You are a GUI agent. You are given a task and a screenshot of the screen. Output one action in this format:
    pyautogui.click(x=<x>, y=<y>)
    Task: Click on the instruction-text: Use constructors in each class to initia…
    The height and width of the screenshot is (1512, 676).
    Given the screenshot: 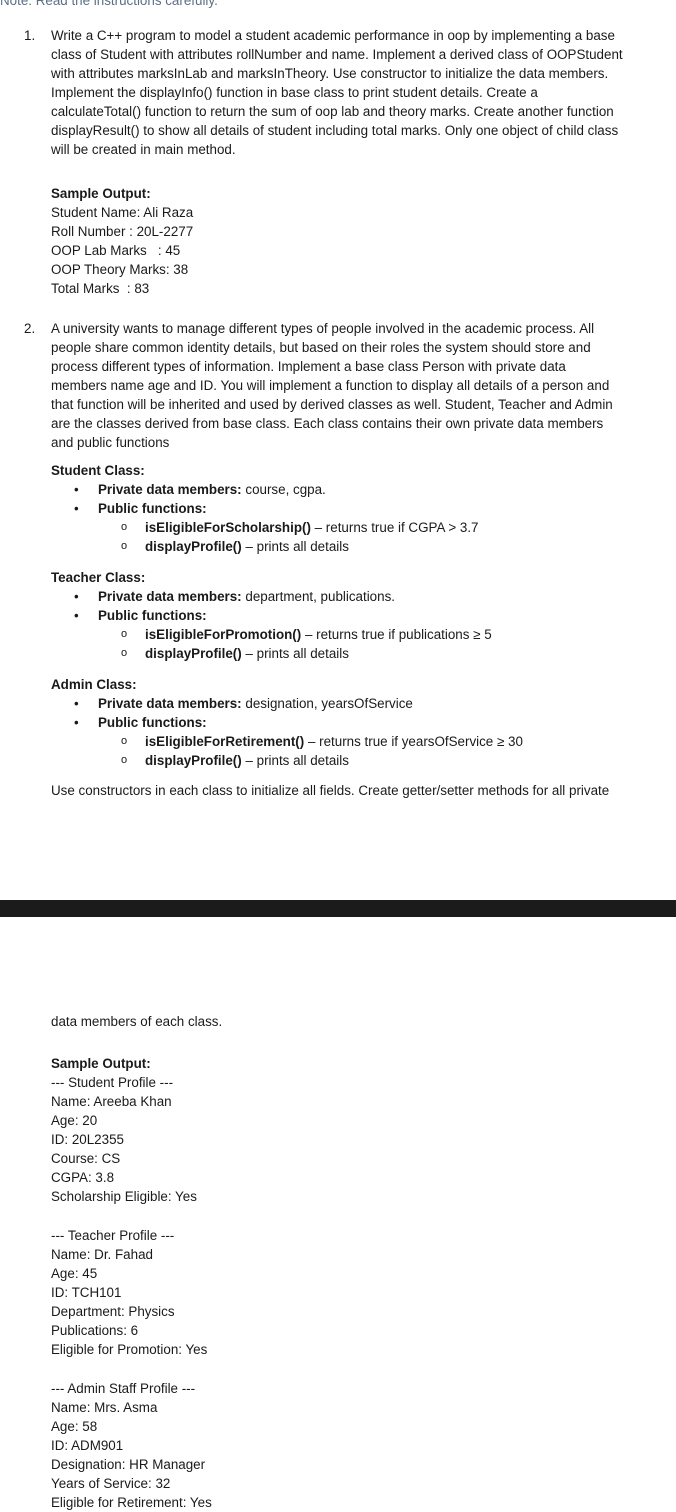 What is the action you would take?
    pyautogui.click(x=330, y=790)
    